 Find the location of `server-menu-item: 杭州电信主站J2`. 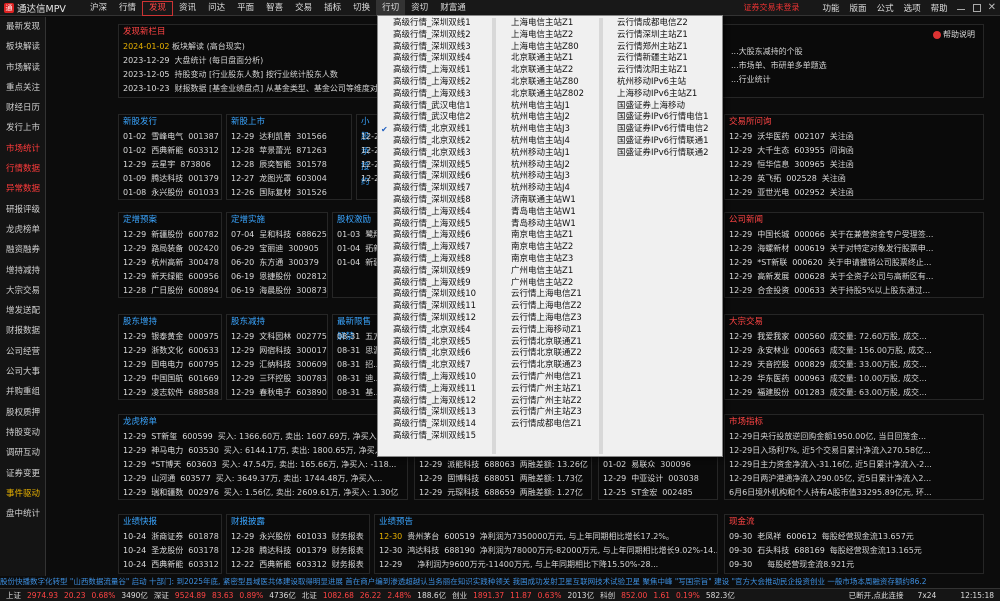

server-menu-item: 杭州电信主站J2 is located at coordinates (548, 118).